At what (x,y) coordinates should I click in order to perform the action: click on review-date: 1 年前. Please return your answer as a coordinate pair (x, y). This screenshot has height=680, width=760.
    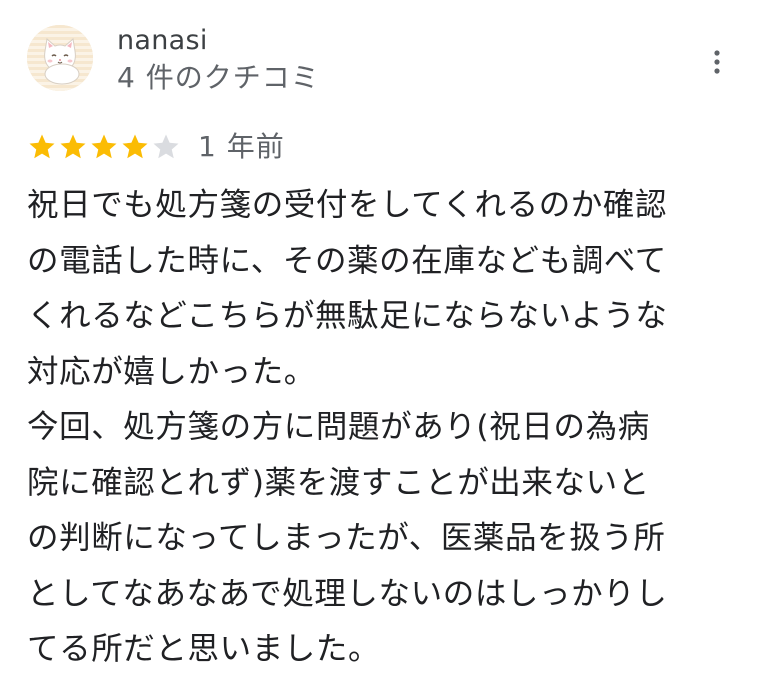
    Looking at the image, I should click on (241, 146).